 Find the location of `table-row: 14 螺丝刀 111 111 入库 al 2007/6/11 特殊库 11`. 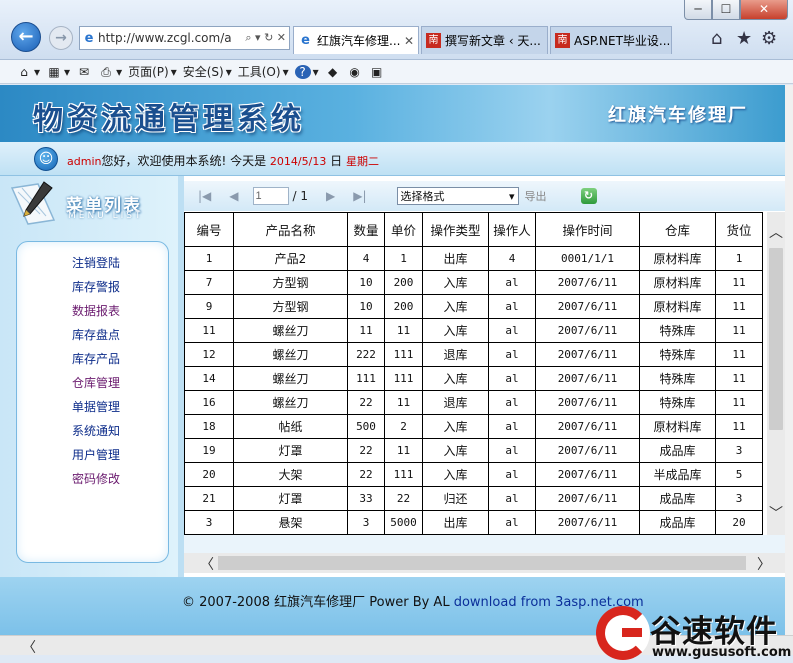

table-row: 14 螺丝刀 111 111 入库 al 2007/6/11 特殊库 11 is located at coordinates (473, 378).